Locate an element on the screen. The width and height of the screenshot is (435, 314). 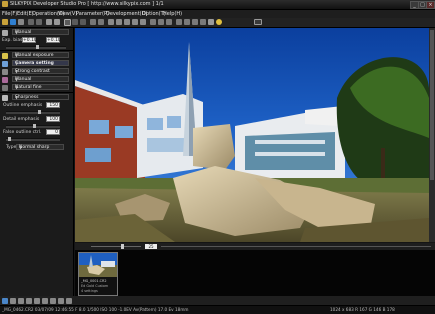
preset-dropdown: Manual ▼ is located at coordinates (40, 32).